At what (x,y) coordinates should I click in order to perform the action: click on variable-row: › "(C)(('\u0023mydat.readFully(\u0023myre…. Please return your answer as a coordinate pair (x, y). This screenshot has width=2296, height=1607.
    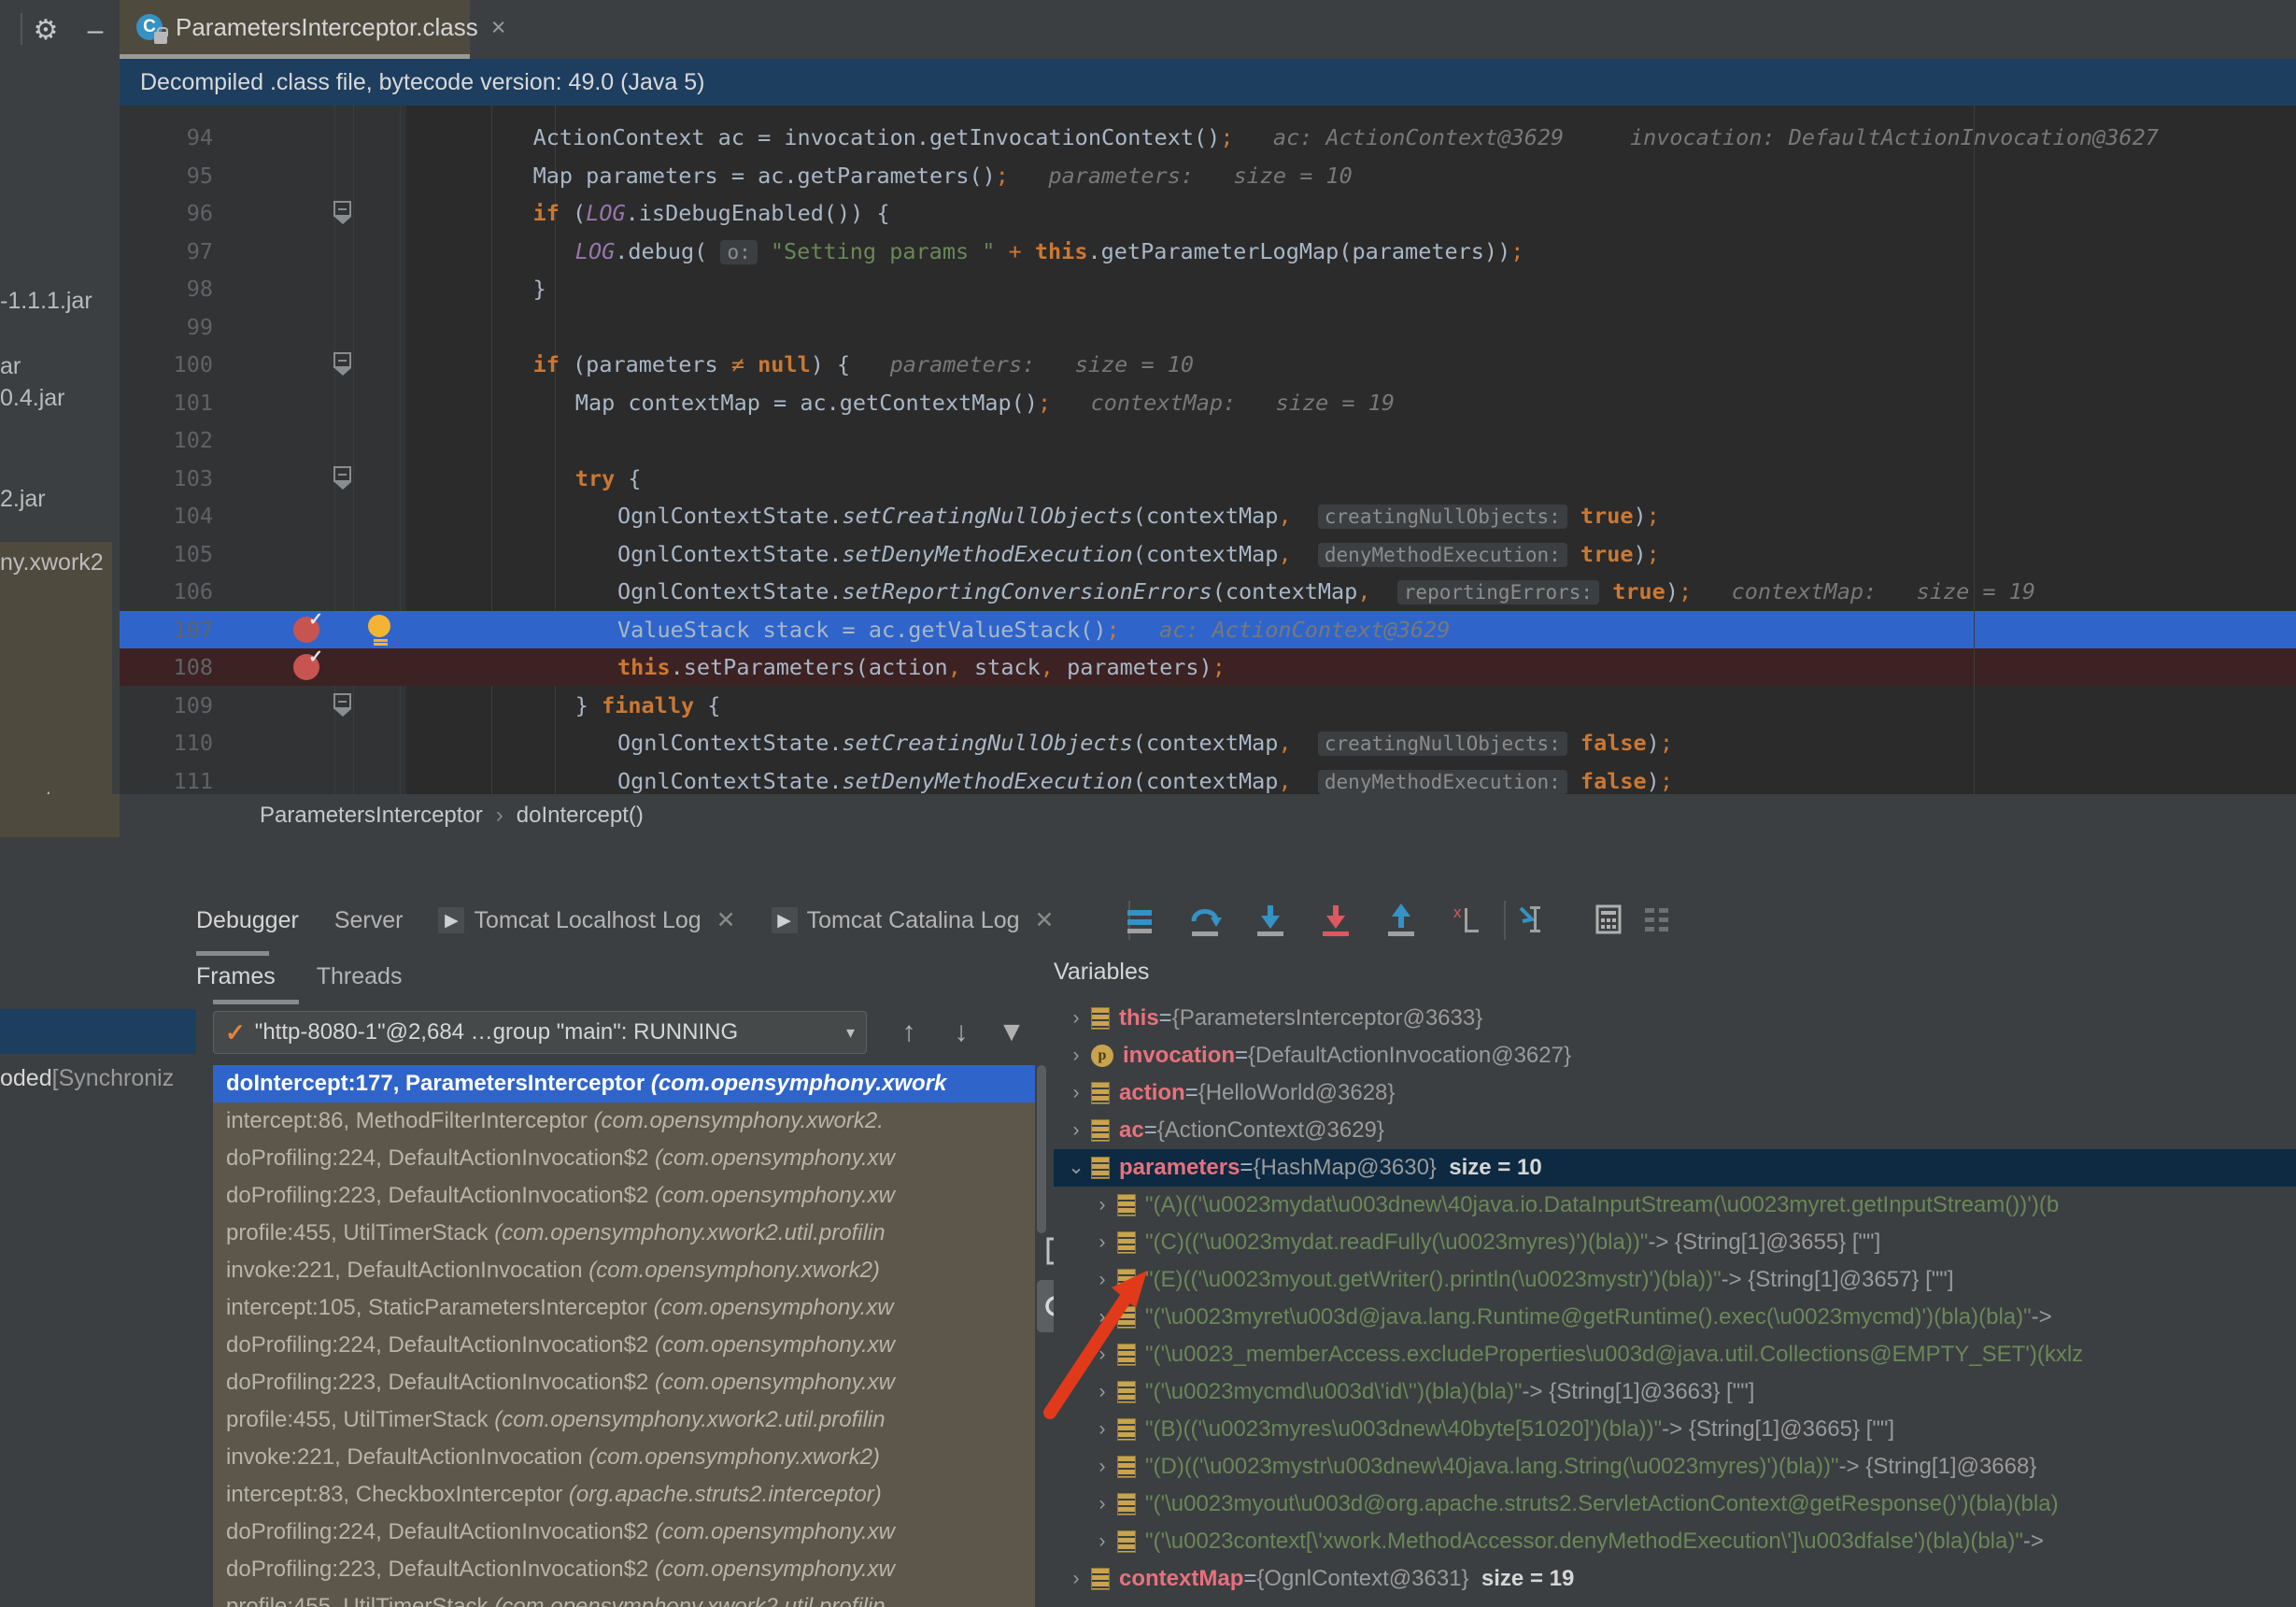
    Looking at the image, I should click on (1675, 1242).